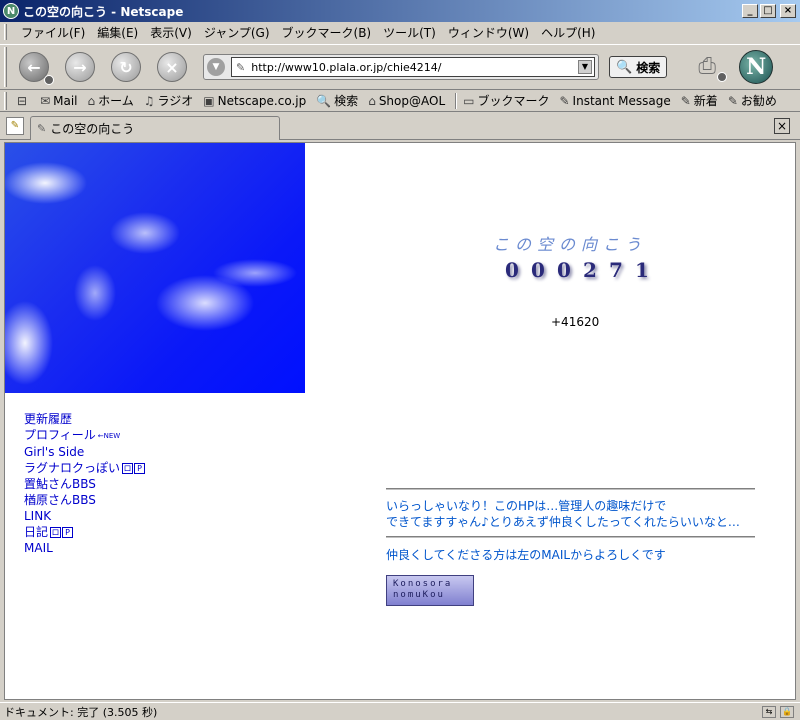 This screenshot has width=800, height=720. What do you see at coordinates (722, 77) in the screenshot?
I see `print-dropdown` at bounding box center [722, 77].